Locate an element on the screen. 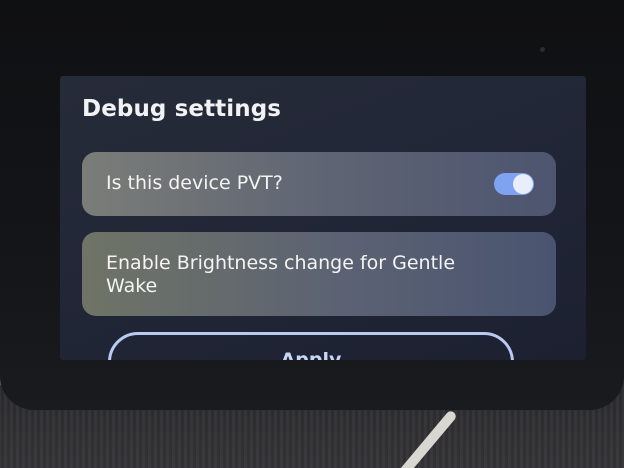  pvt-toggle is located at coordinates (514, 184).